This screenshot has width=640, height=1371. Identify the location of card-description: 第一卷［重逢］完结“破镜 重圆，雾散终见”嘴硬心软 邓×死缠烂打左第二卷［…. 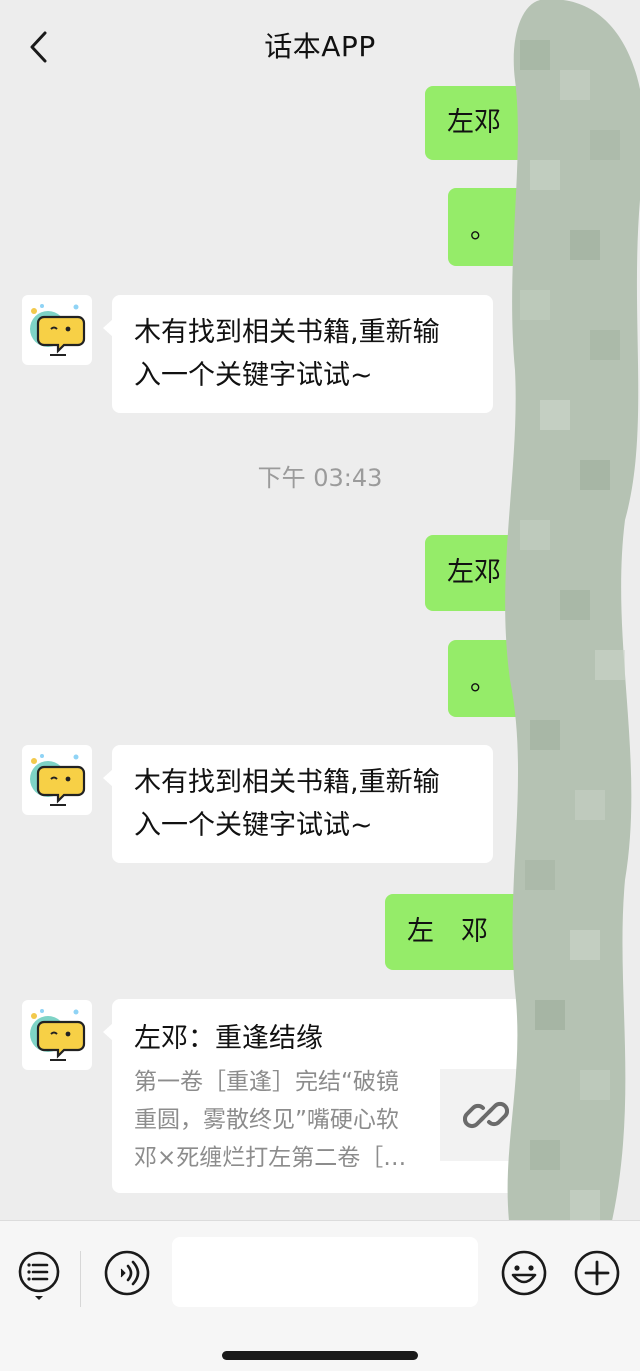
(279, 1120).